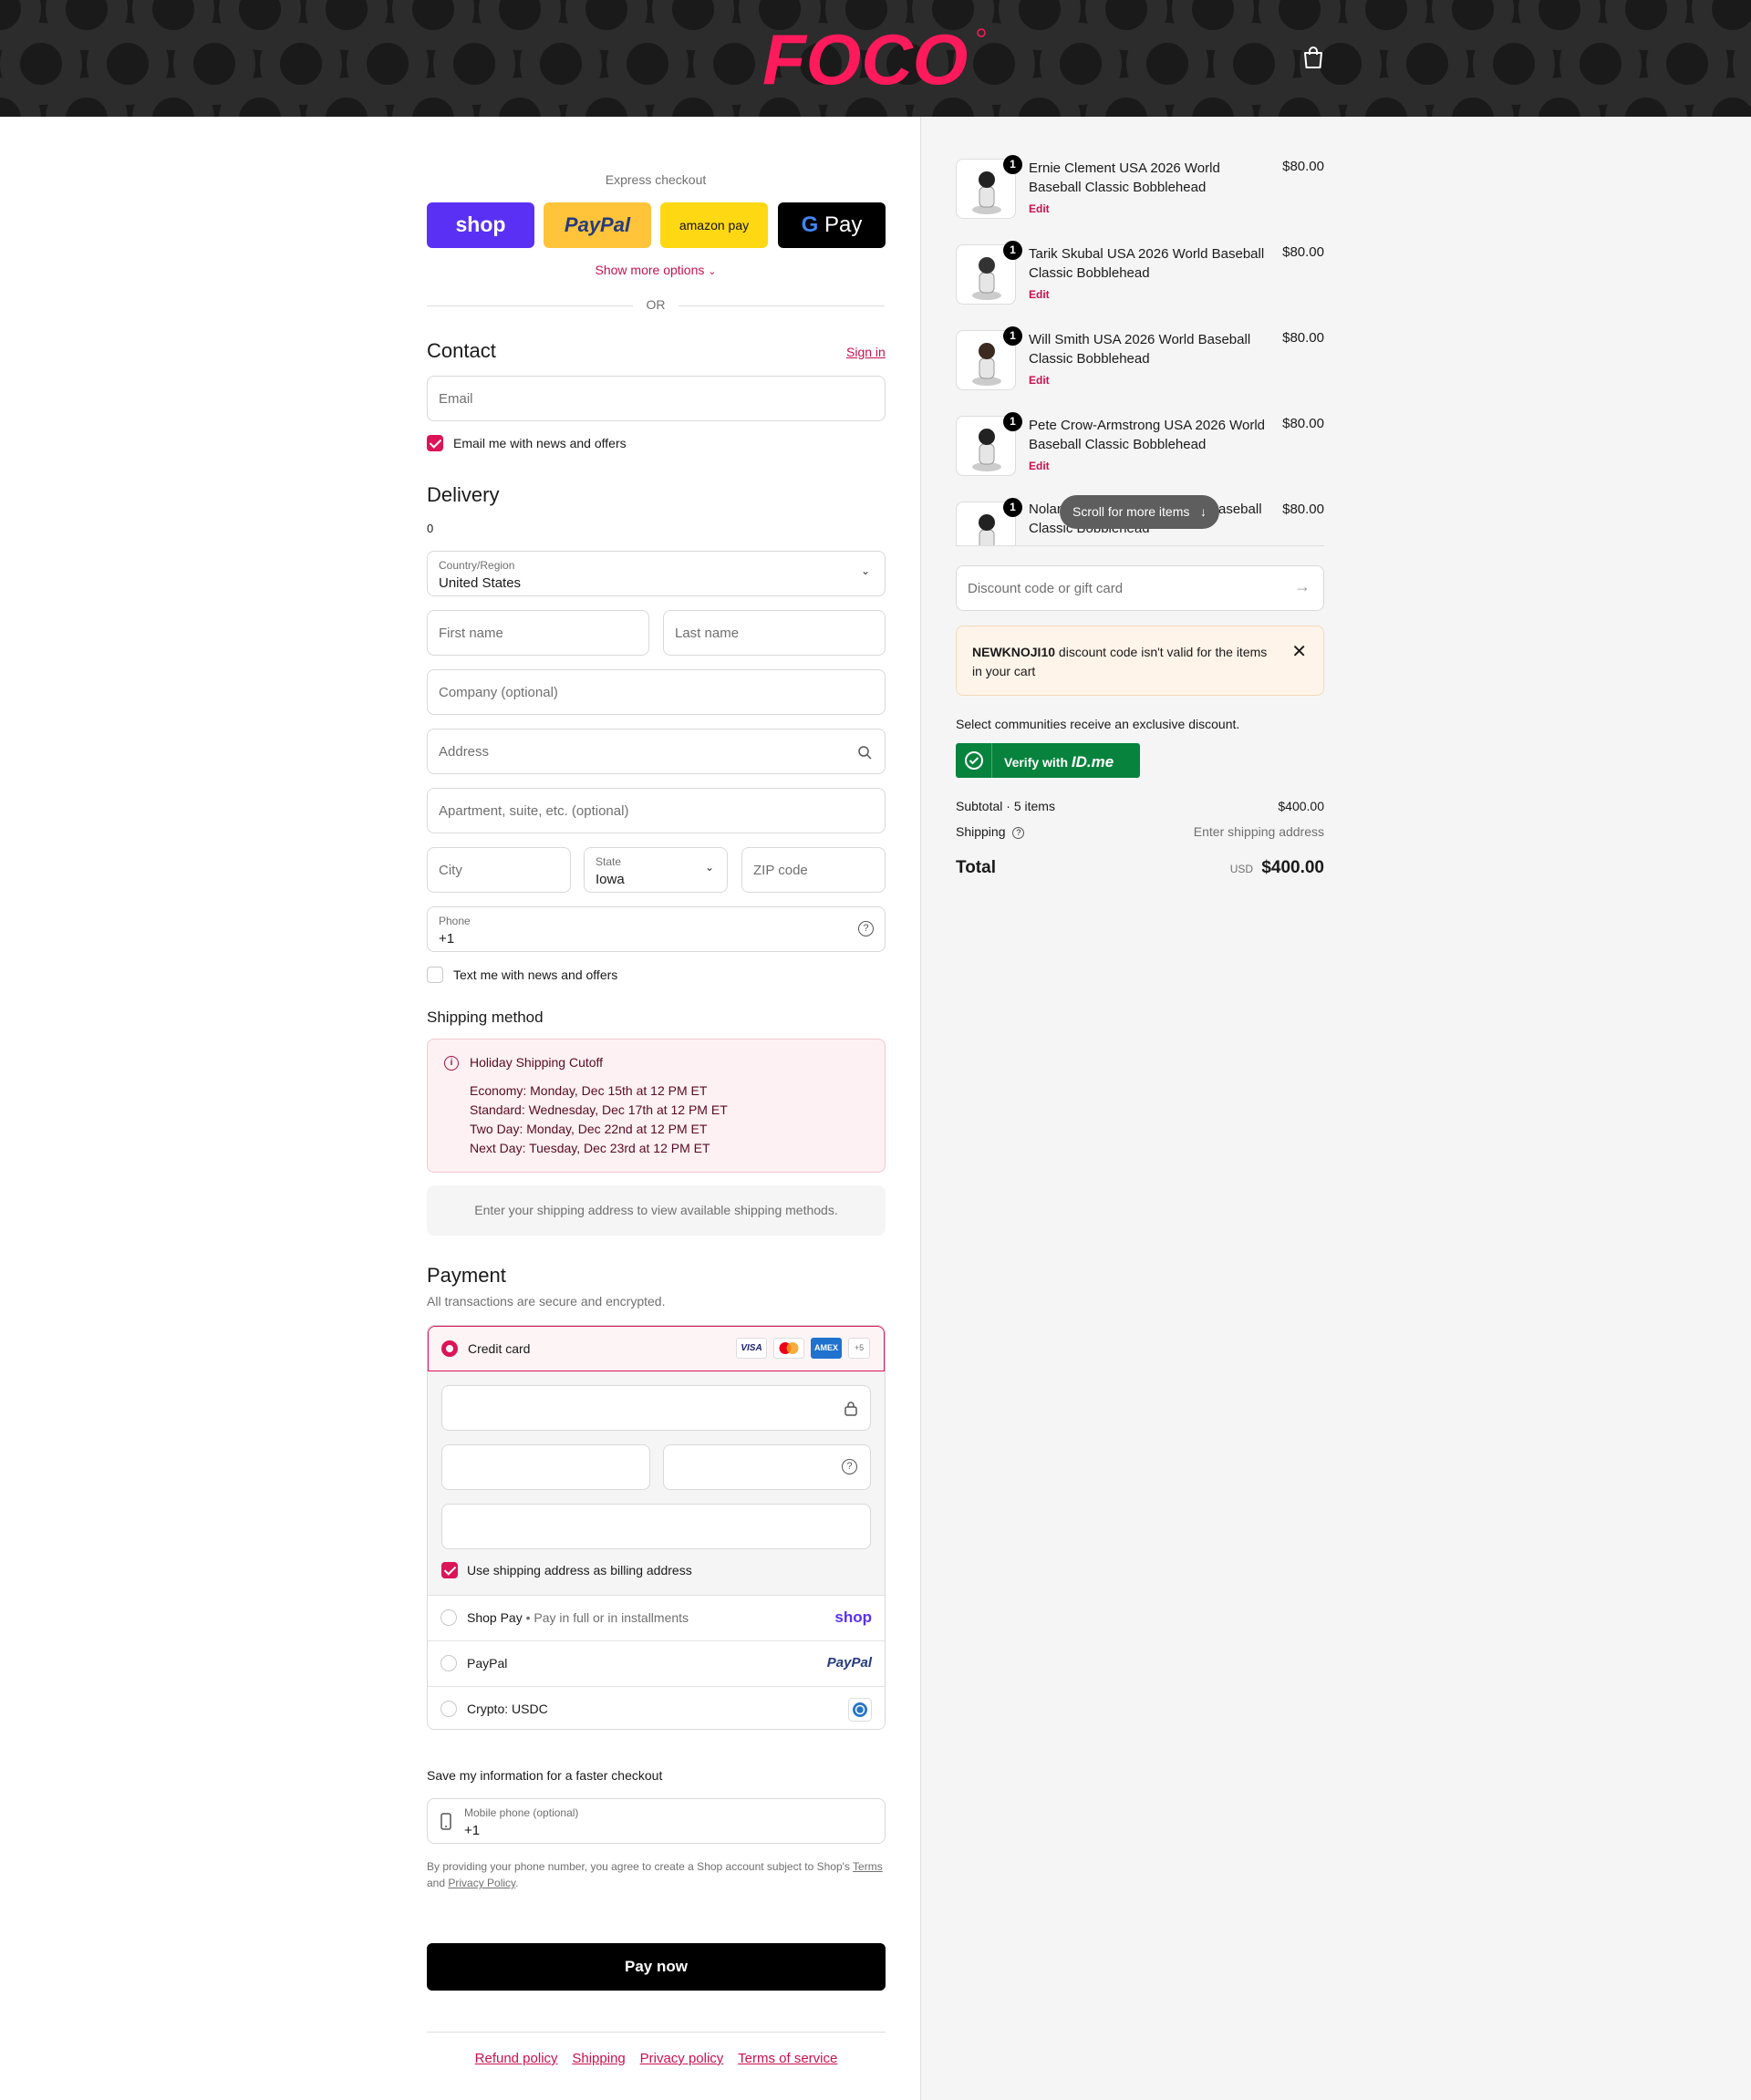 The width and height of the screenshot is (1751, 2100). What do you see at coordinates (516, 2058) in the screenshot?
I see `refund-policy-link: Refund policy` at bounding box center [516, 2058].